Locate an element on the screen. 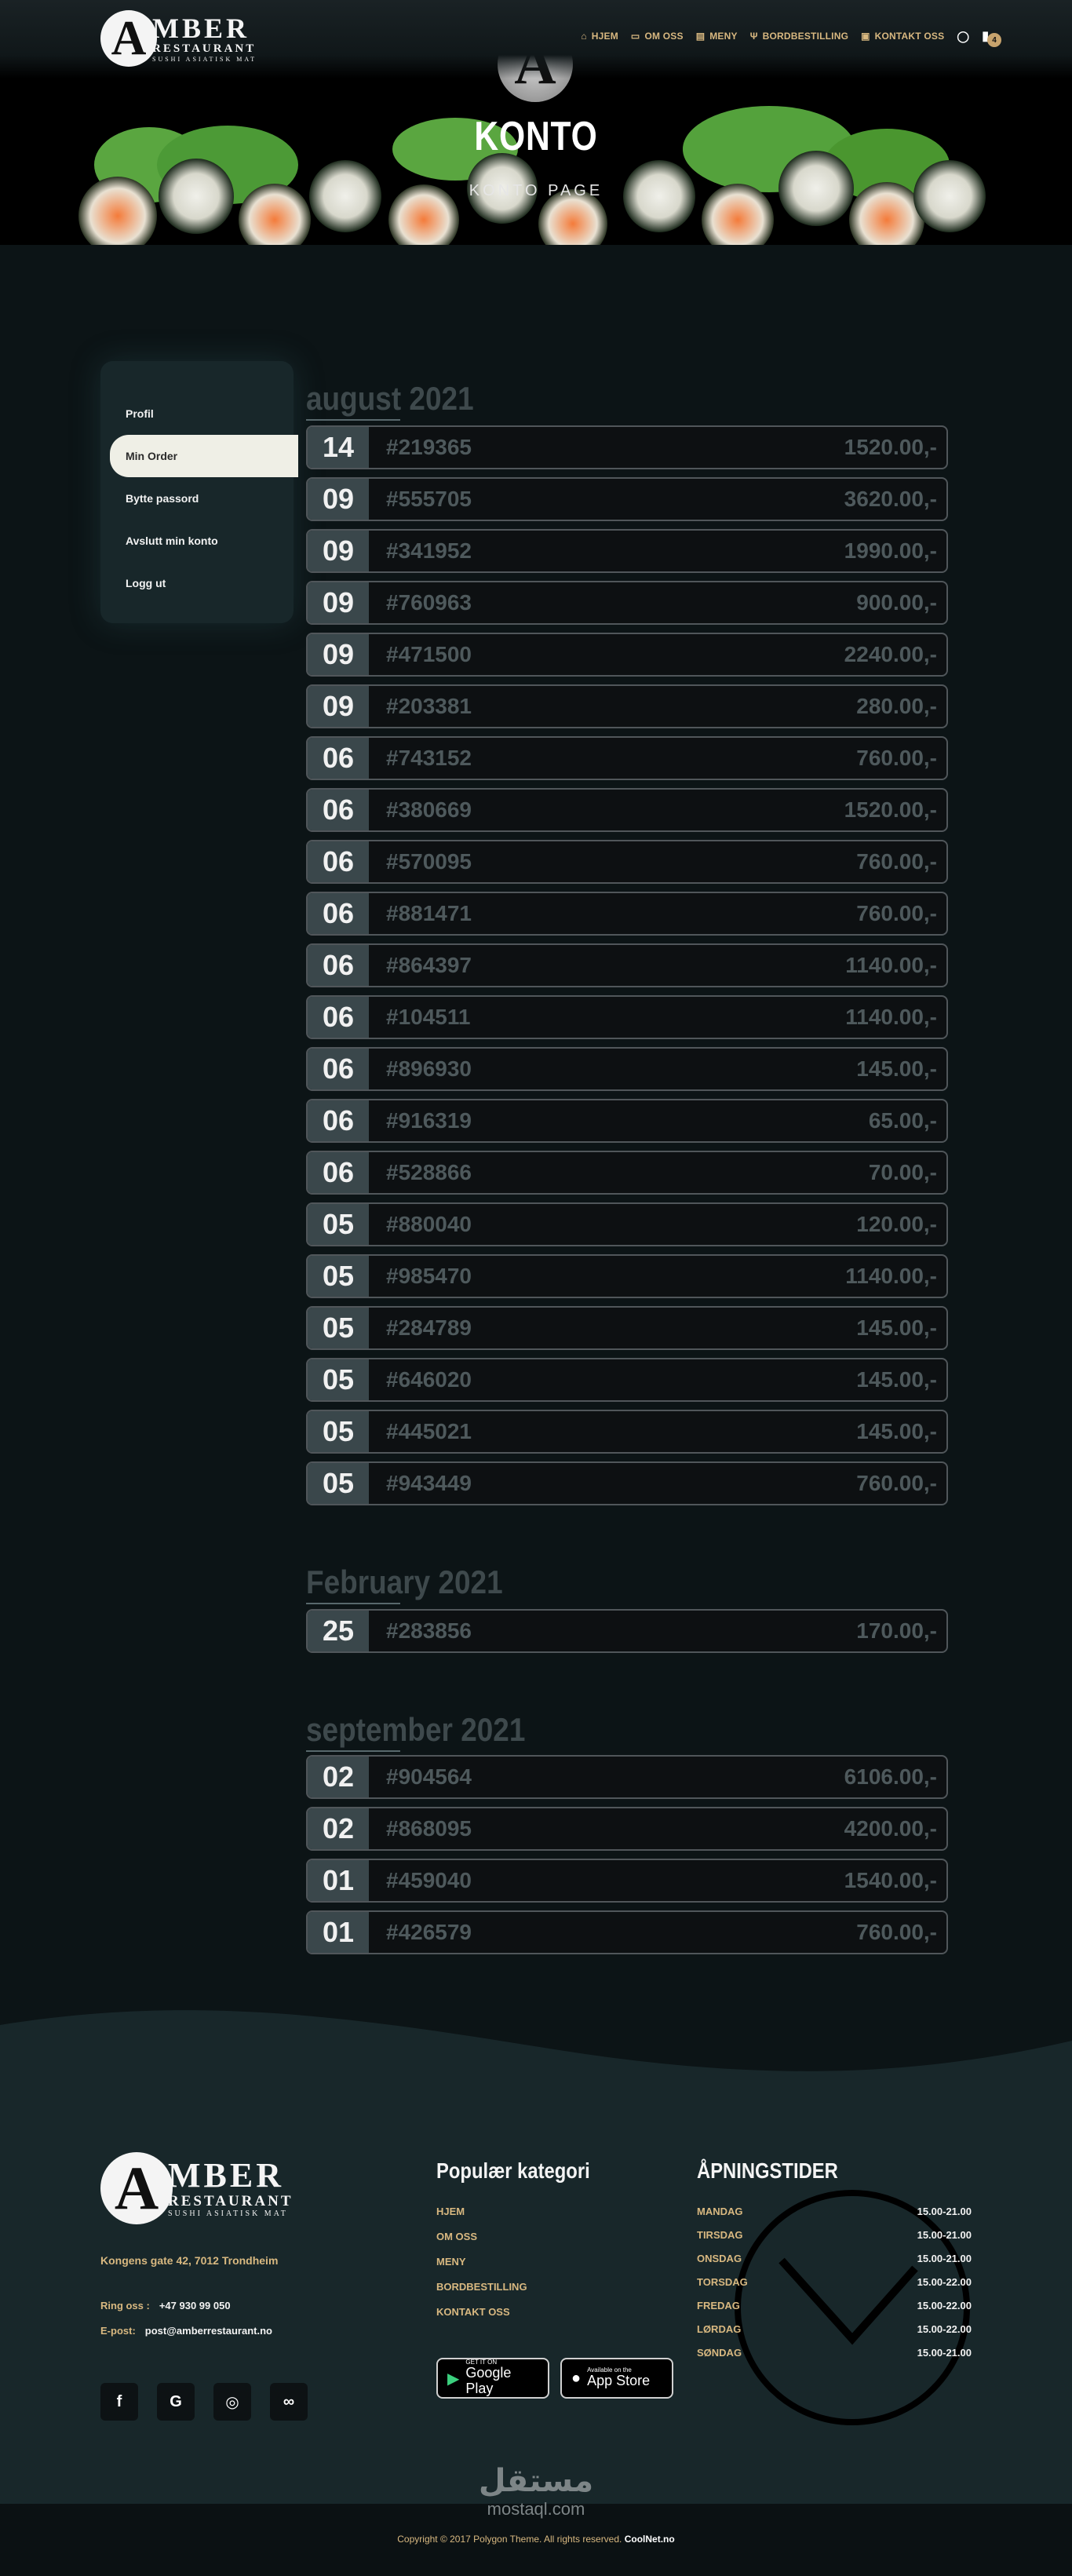 The width and height of the screenshot is (1072, 2576). order-row: 01 #459040 1540.00,- is located at coordinates (627, 1881).